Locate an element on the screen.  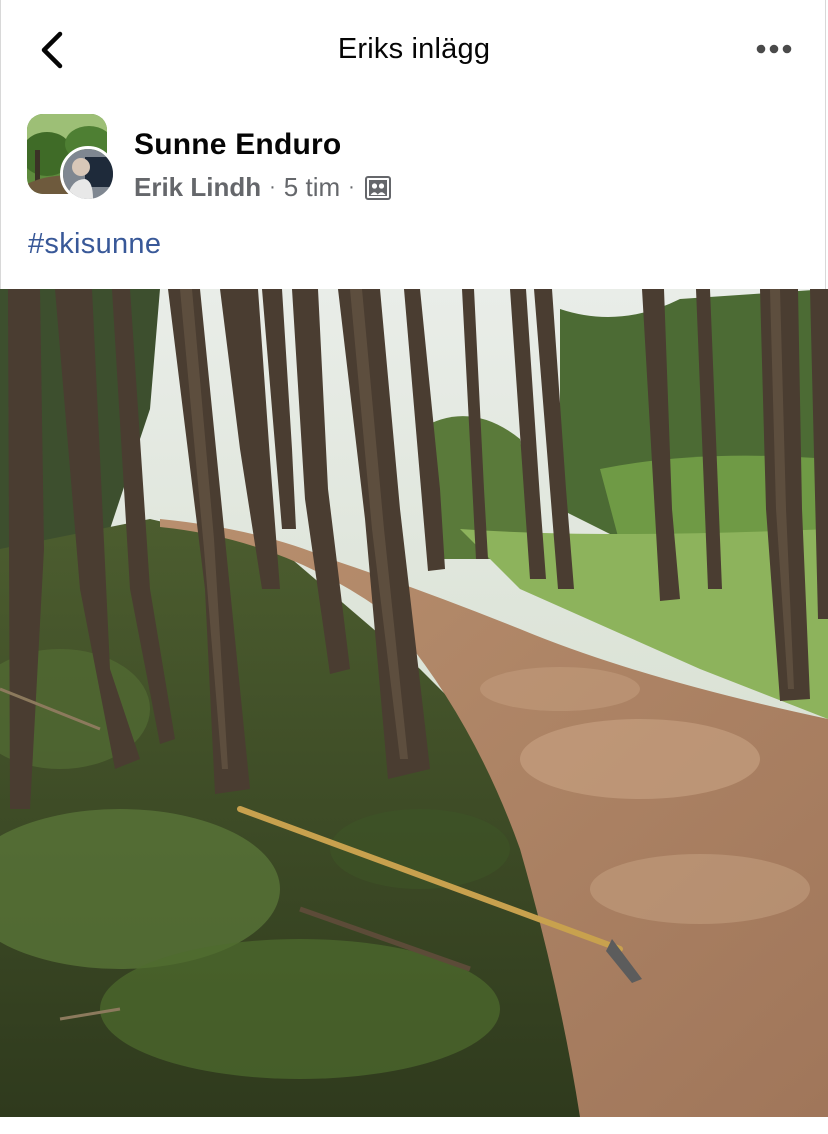
more-options-button is located at coordinates (774, 49).